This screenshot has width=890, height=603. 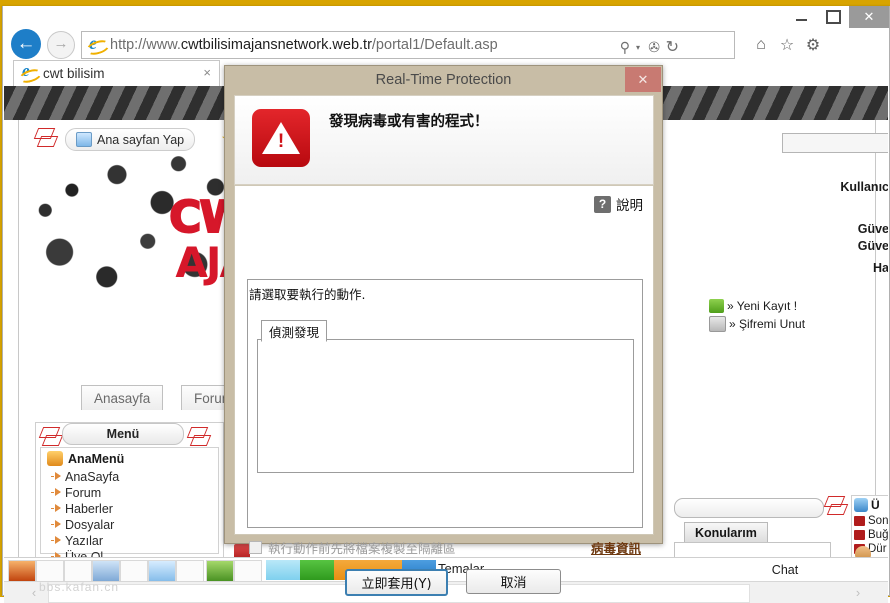 What do you see at coordinates (616, 547) in the screenshot?
I see `virus-info-link: 病毒資訊` at bounding box center [616, 547].